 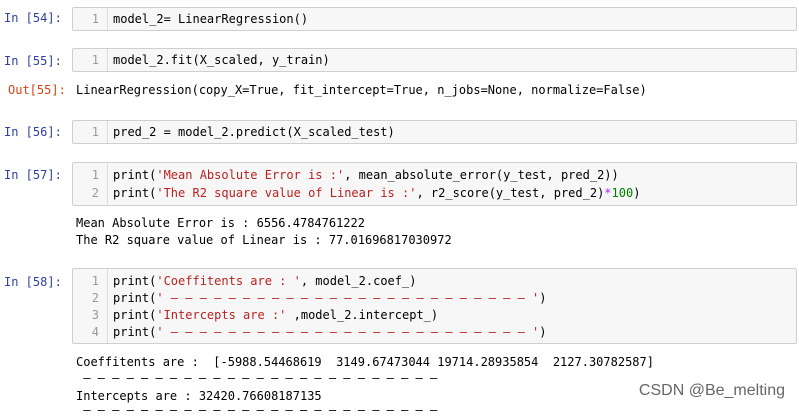 What do you see at coordinates (95, 332) in the screenshot?
I see `line-number: 4` at bounding box center [95, 332].